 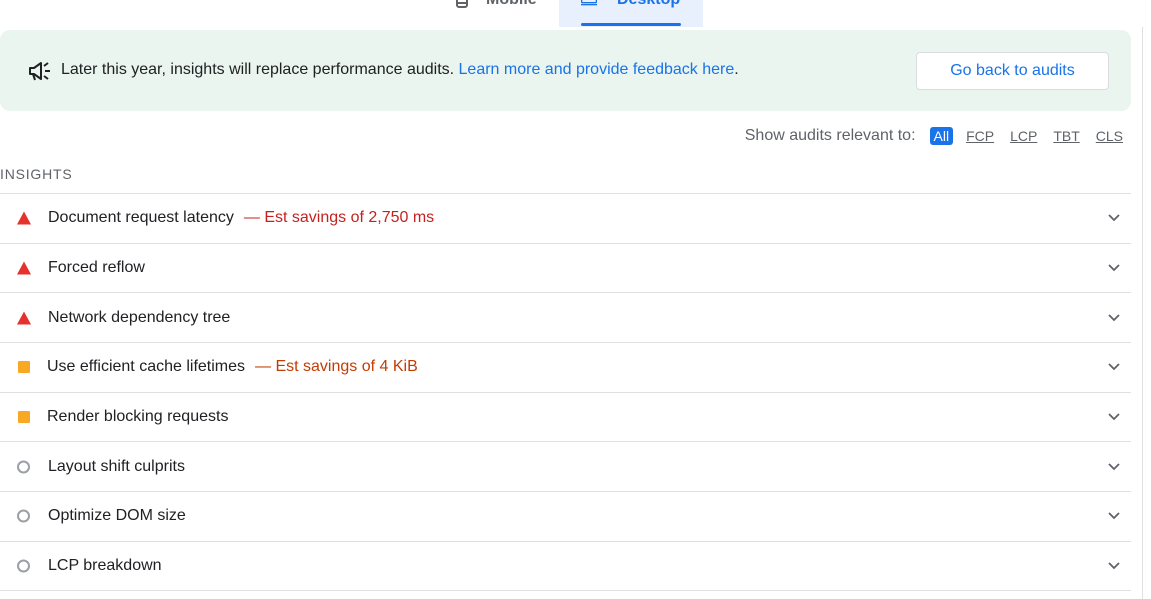 What do you see at coordinates (736, 69) in the screenshot?
I see `banner-suffix: .` at bounding box center [736, 69].